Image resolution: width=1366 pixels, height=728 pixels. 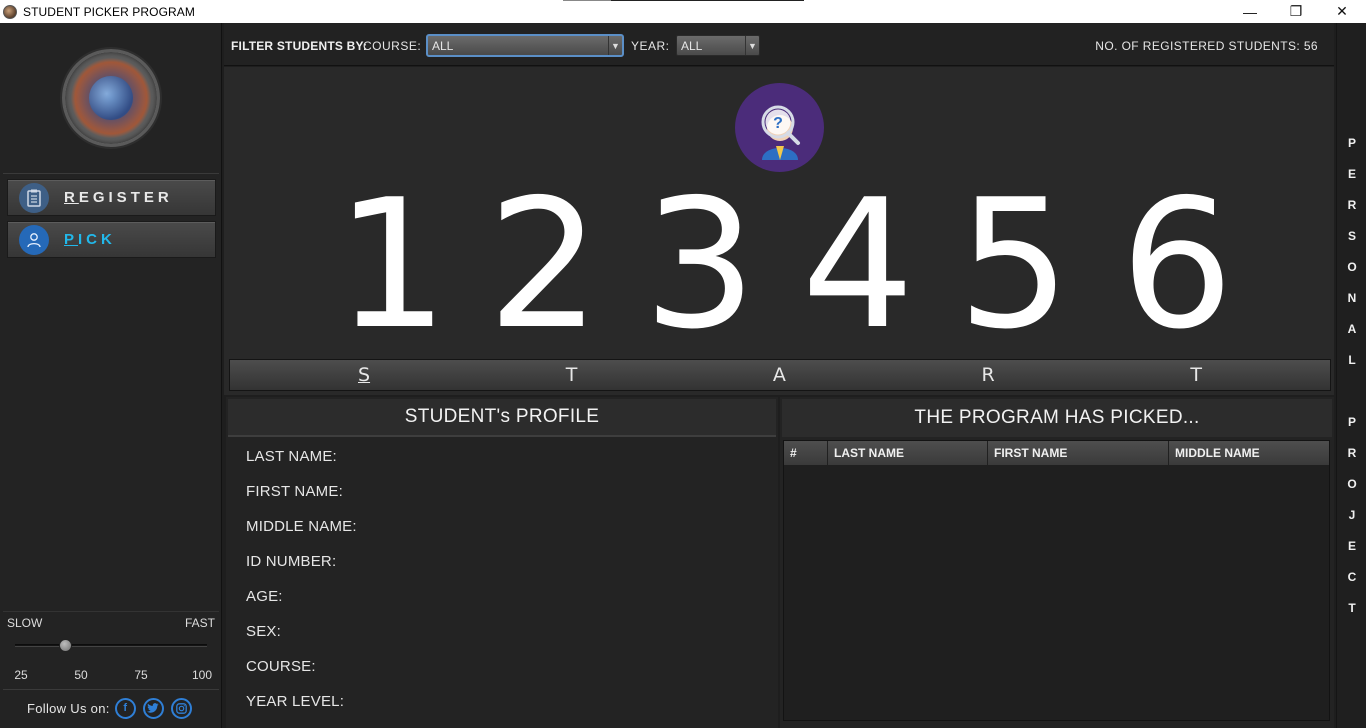 I want to click on user-icon, so click(x=34, y=239).